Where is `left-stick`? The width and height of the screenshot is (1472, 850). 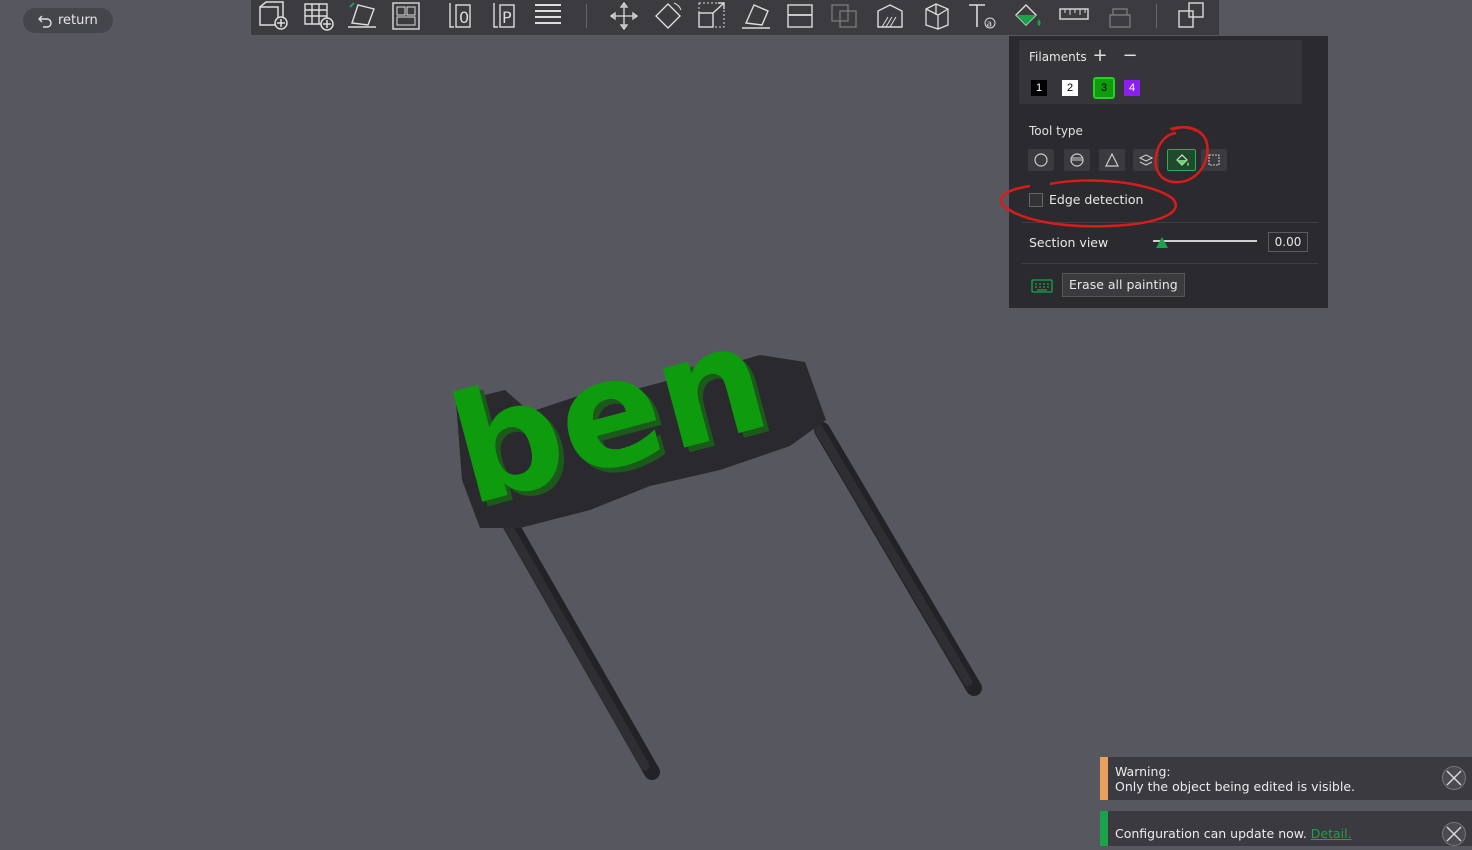 left-stick is located at coordinates (577, 643).